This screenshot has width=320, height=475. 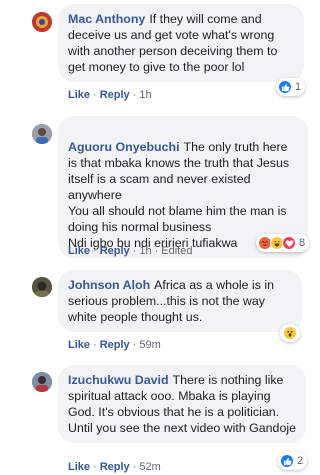 I want to click on reaction-summary, so click(x=290, y=333).